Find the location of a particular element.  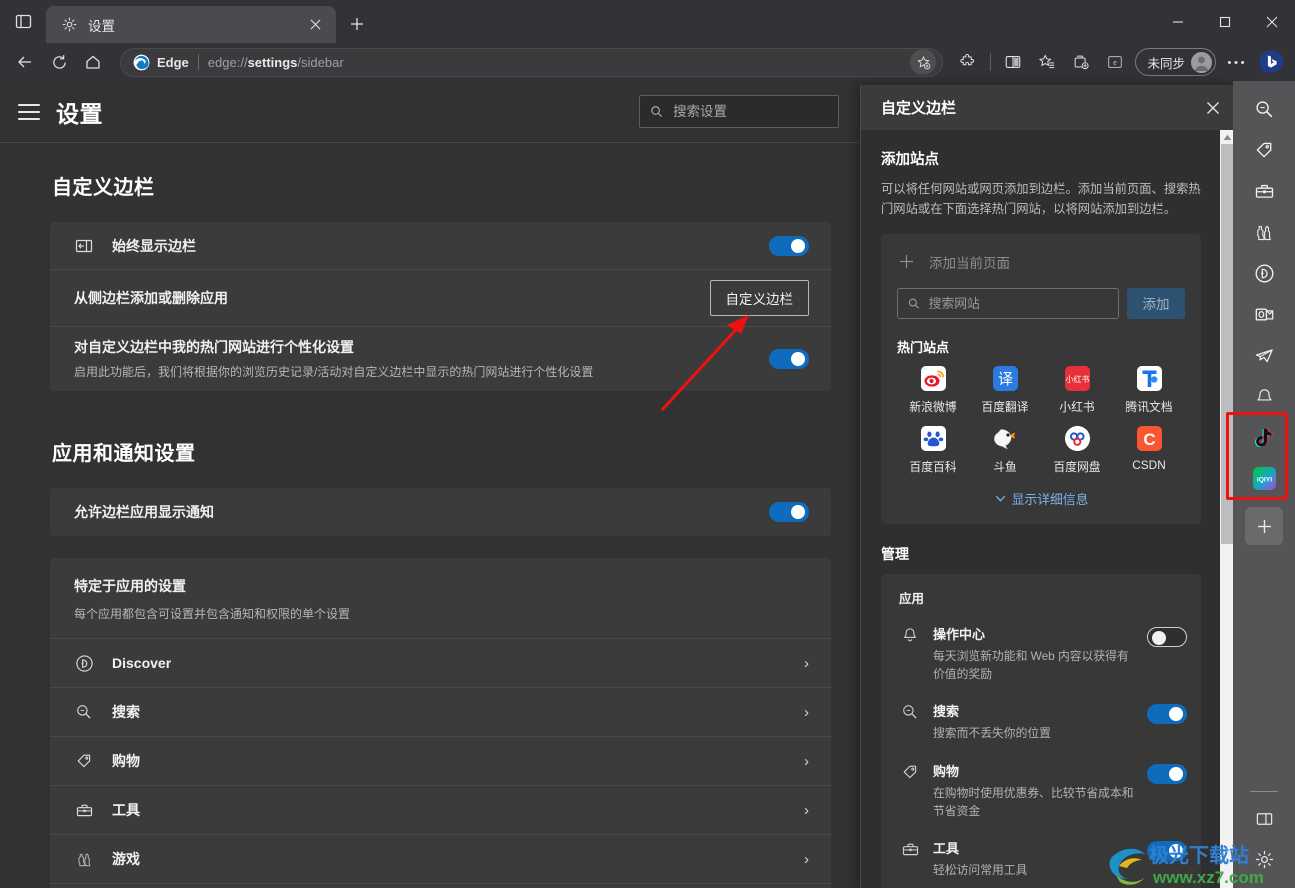

app-row-partial is located at coordinates (440, 886).